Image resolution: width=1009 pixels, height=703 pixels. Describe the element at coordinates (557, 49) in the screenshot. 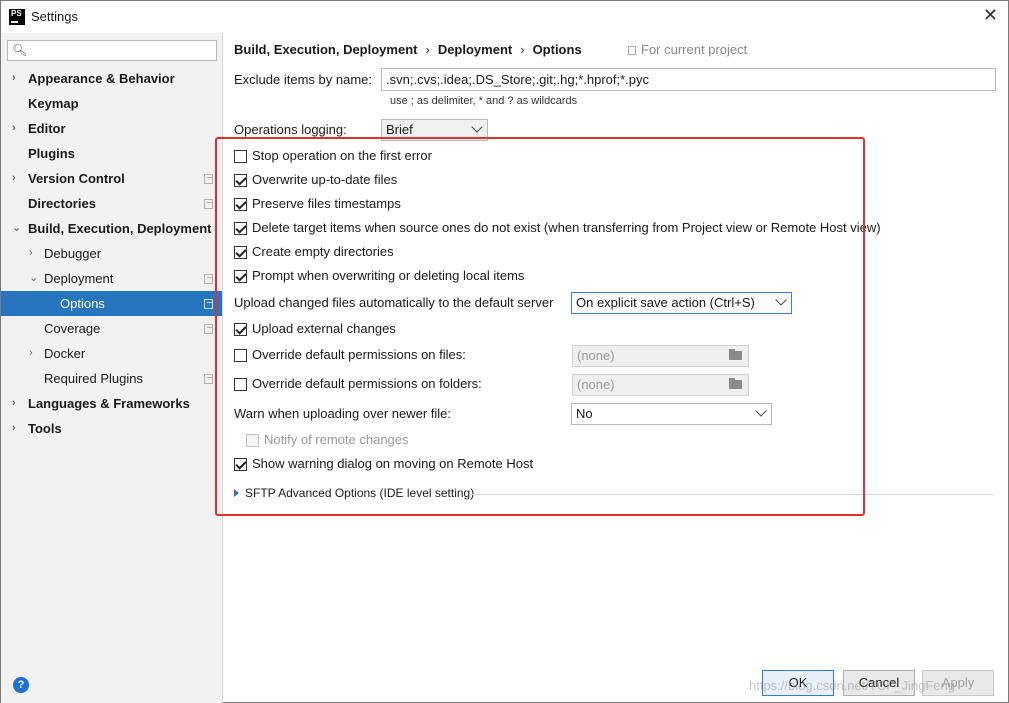

I see `breadcrumb-level-3: Options` at that location.